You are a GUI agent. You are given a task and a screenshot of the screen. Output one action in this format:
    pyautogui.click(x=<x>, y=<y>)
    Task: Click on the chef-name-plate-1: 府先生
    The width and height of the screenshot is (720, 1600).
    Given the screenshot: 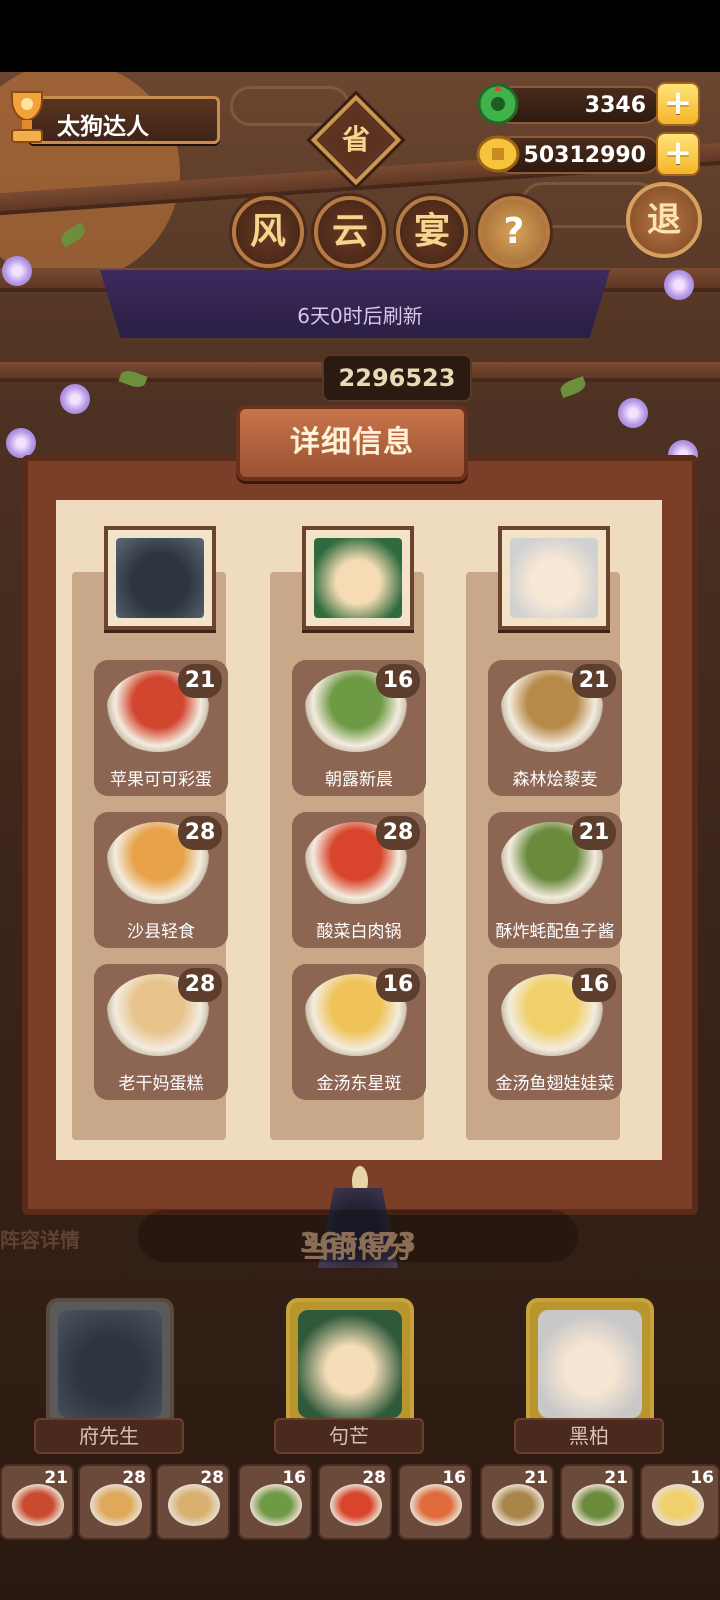 What is the action you would take?
    pyautogui.click(x=109, y=1436)
    